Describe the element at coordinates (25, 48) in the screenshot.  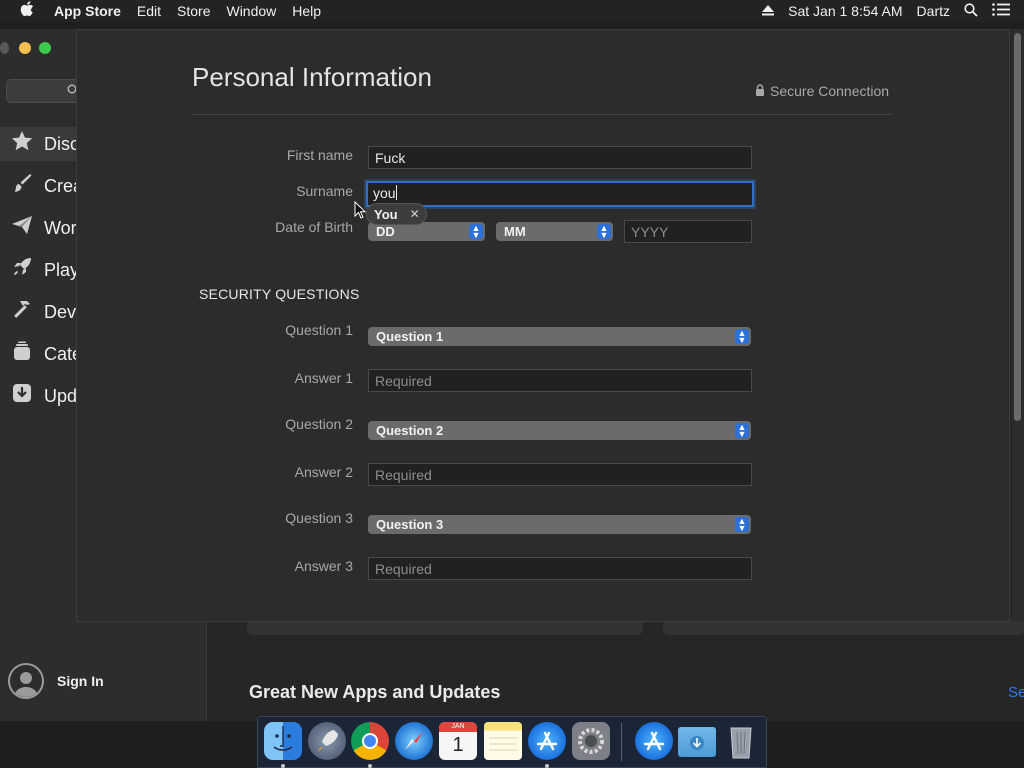
I see `window-minimize-button` at that location.